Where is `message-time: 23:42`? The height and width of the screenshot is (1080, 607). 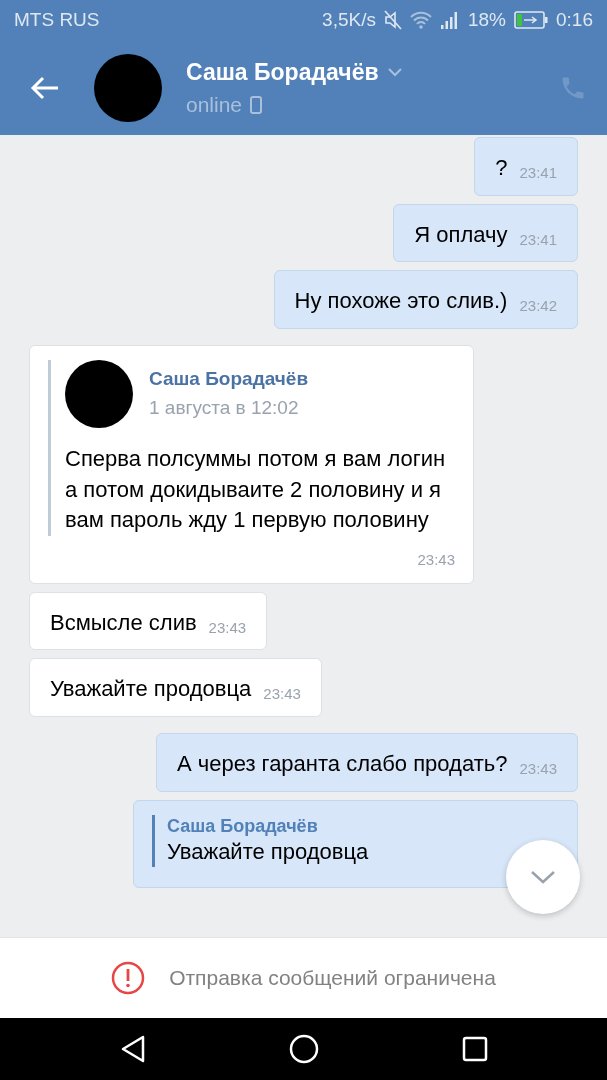
message-time: 23:42 is located at coordinates (538, 306).